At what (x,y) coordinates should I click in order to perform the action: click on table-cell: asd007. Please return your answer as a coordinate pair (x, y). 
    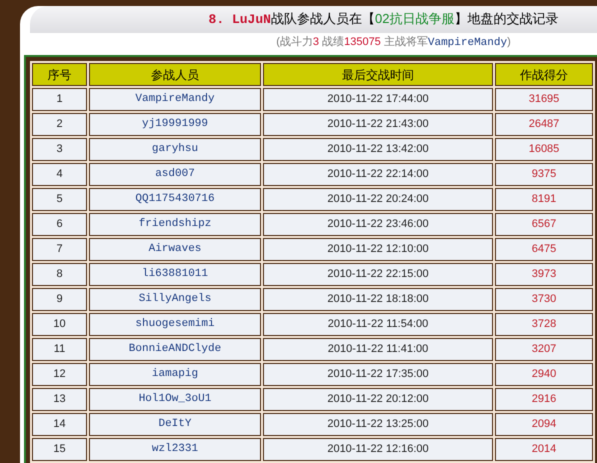
    Looking at the image, I should click on (175, 174).